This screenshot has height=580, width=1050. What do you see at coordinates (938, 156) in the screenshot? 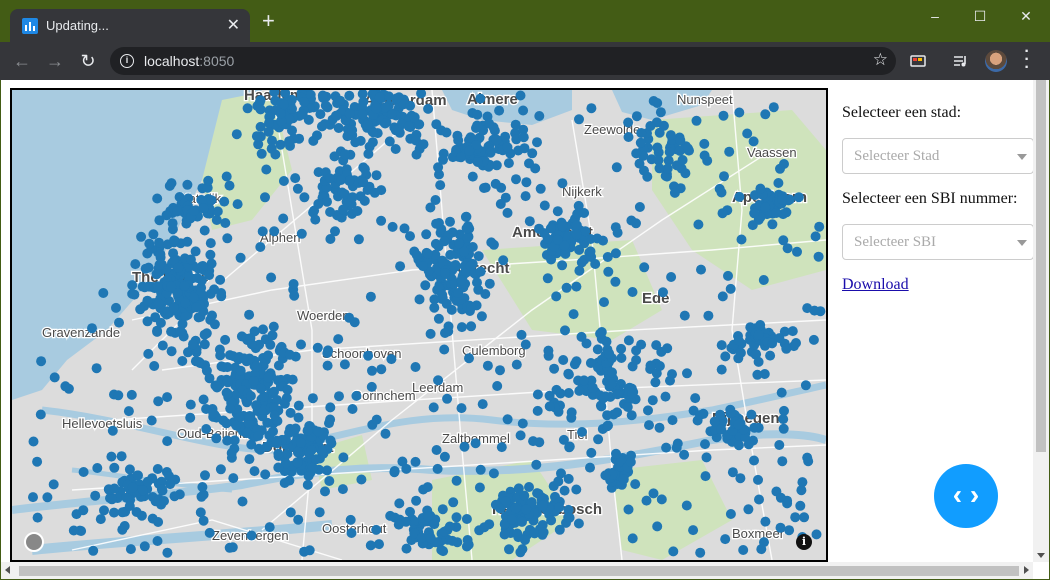
I see `city-dropdown: Selecteer Stad` at bounding box center [938, 156].